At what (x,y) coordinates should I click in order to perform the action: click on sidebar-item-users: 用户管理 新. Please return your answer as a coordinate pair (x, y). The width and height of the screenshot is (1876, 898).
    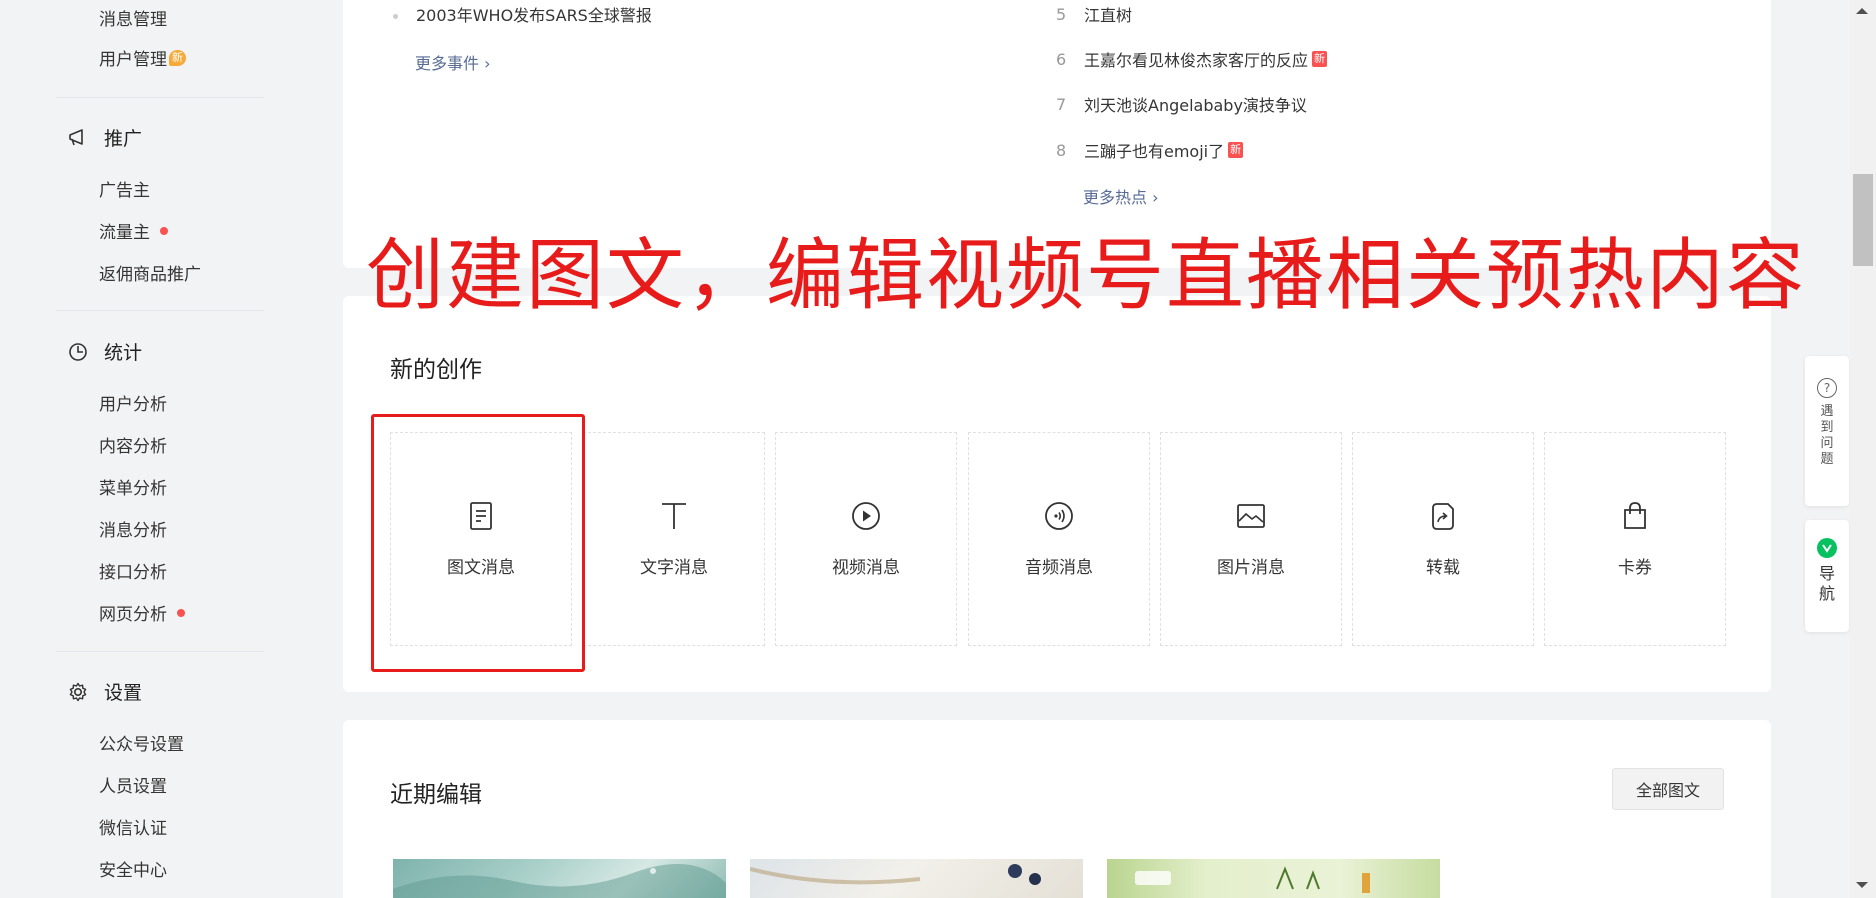
    Looking at the image, I should click on (142, 57).